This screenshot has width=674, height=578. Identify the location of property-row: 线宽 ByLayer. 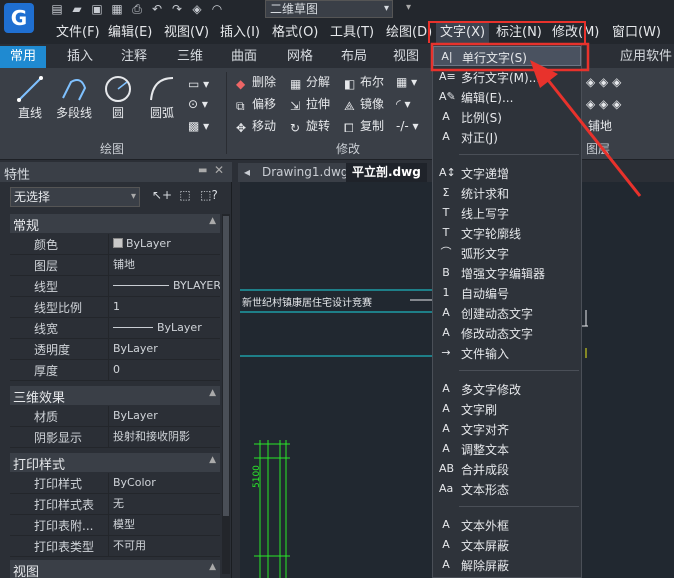
(115, 328).